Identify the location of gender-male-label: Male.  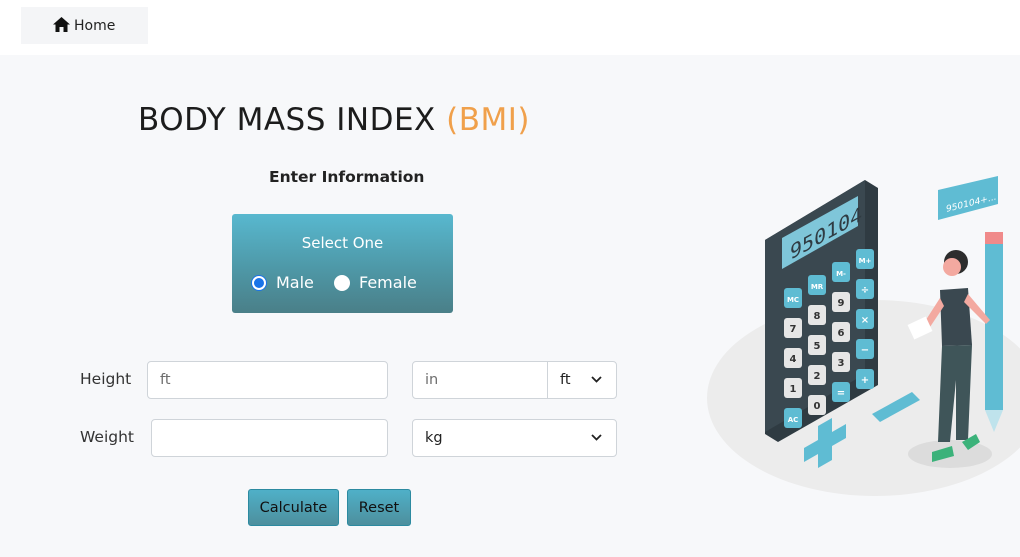
(295, 282).